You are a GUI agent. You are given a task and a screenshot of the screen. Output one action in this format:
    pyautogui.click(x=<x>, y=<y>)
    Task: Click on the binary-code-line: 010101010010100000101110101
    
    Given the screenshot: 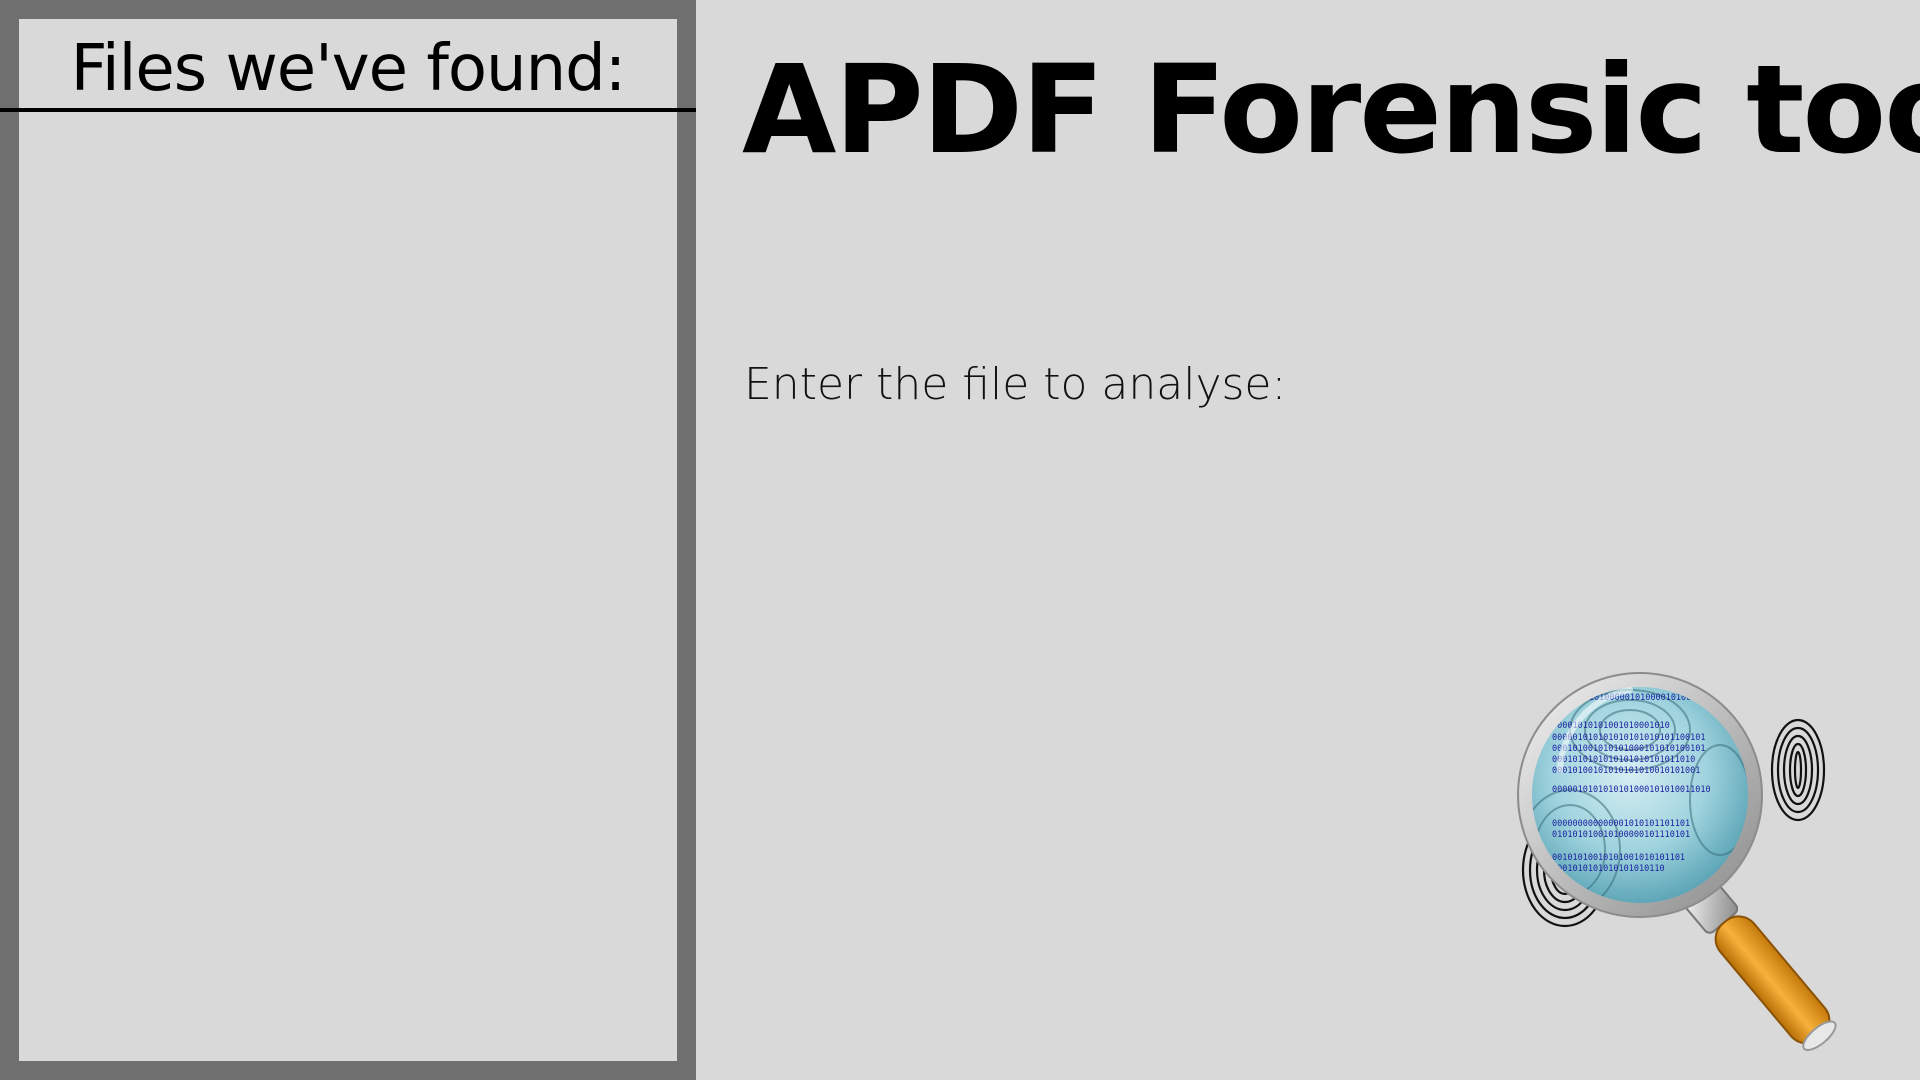 What is the action you would take?
    pyautogui.click(x=1621, y=835)
    